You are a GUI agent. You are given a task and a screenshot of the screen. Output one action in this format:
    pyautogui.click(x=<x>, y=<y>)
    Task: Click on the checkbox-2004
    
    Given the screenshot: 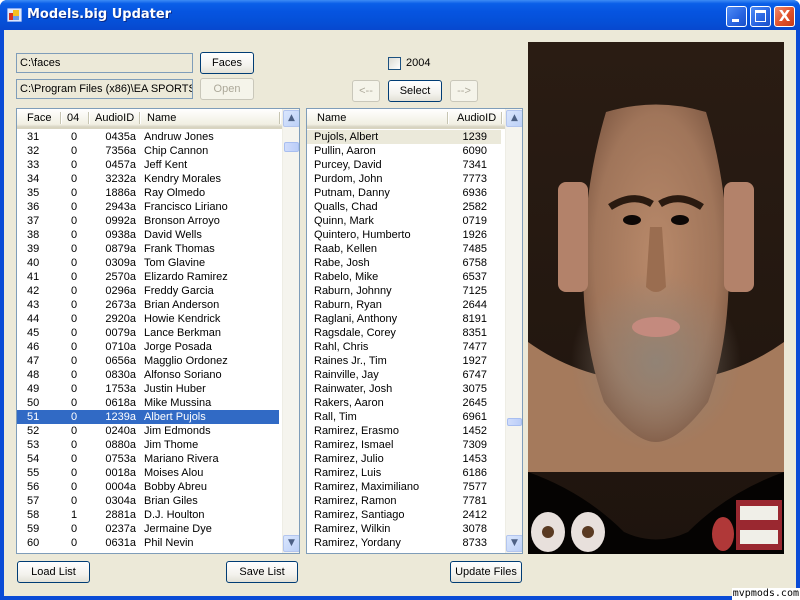 What is the action you would take?
    pyautogui.click(x=394, y=63)
    